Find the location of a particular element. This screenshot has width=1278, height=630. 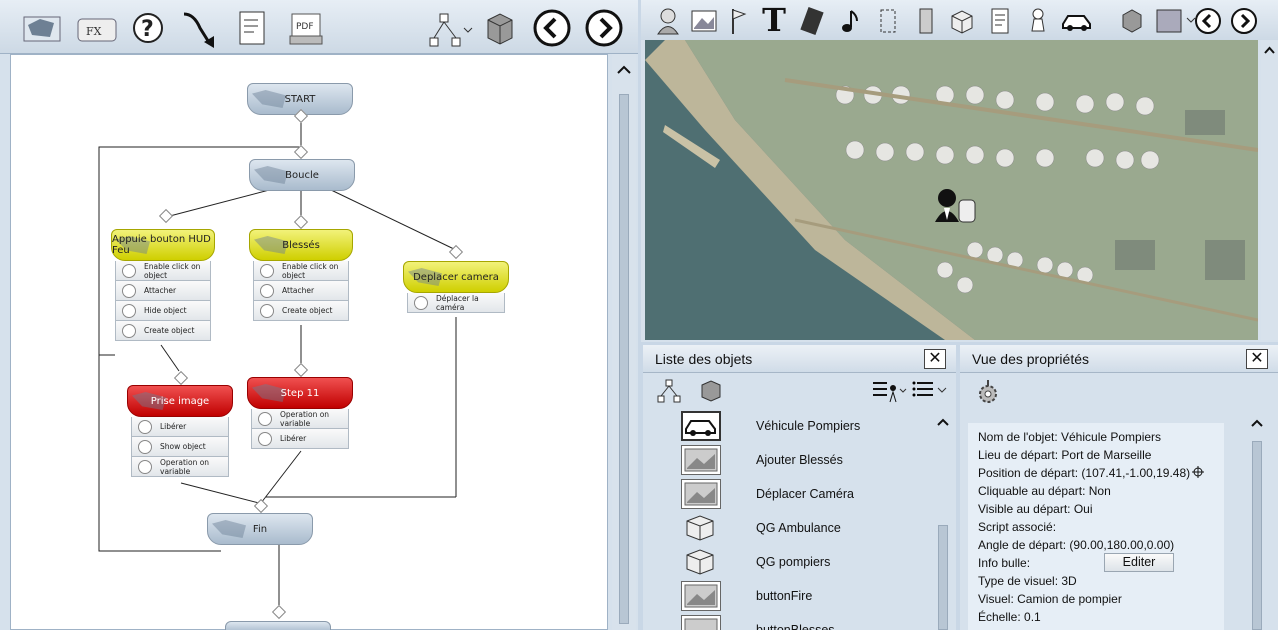

flag-icon is located at coordinates (738, 21).